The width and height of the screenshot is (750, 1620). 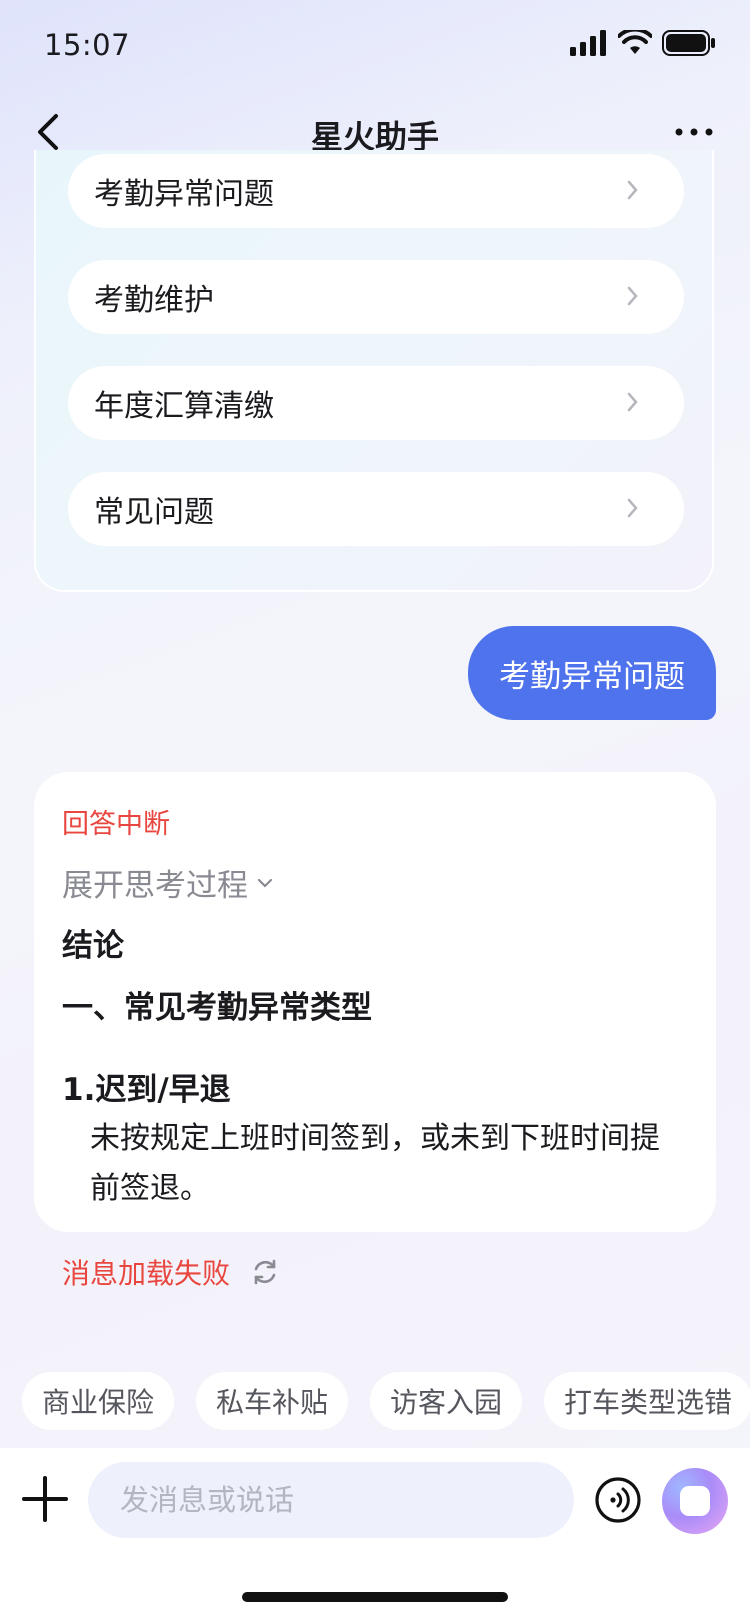 What do you see at coordinates (647, 1401) in the screenshot?
I see `chip-ride-type-wrong: 打车类型选错` at bounding box center [647, 1401].